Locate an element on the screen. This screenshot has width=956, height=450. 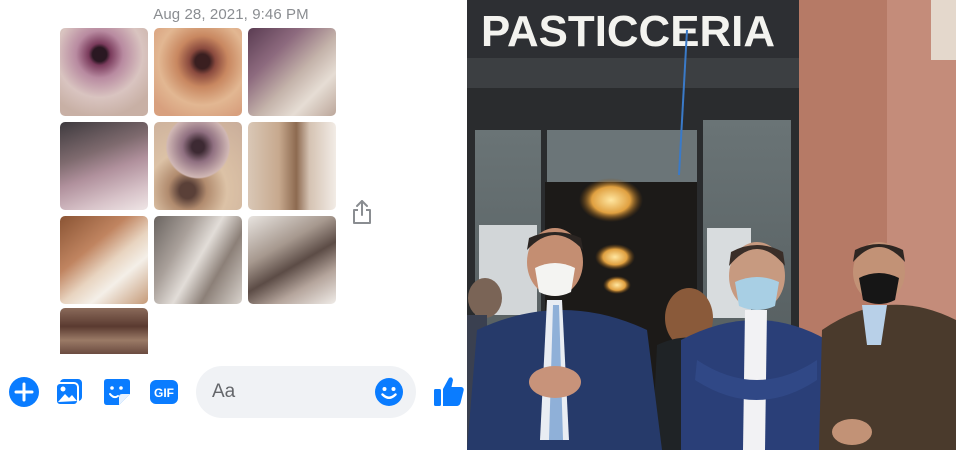
gif-label: GIF is located at coordinates (164, 393).